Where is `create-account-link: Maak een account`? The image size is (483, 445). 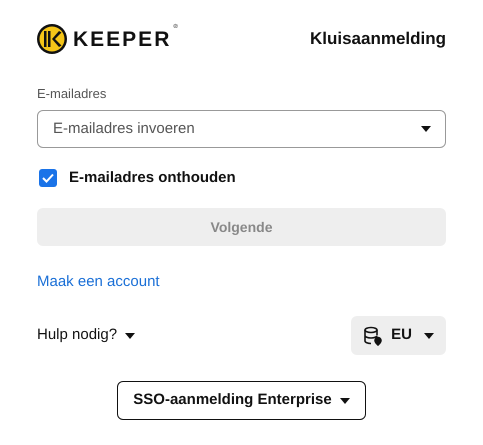
create-account-link: Maak een account is located at coordinates (98, 281).